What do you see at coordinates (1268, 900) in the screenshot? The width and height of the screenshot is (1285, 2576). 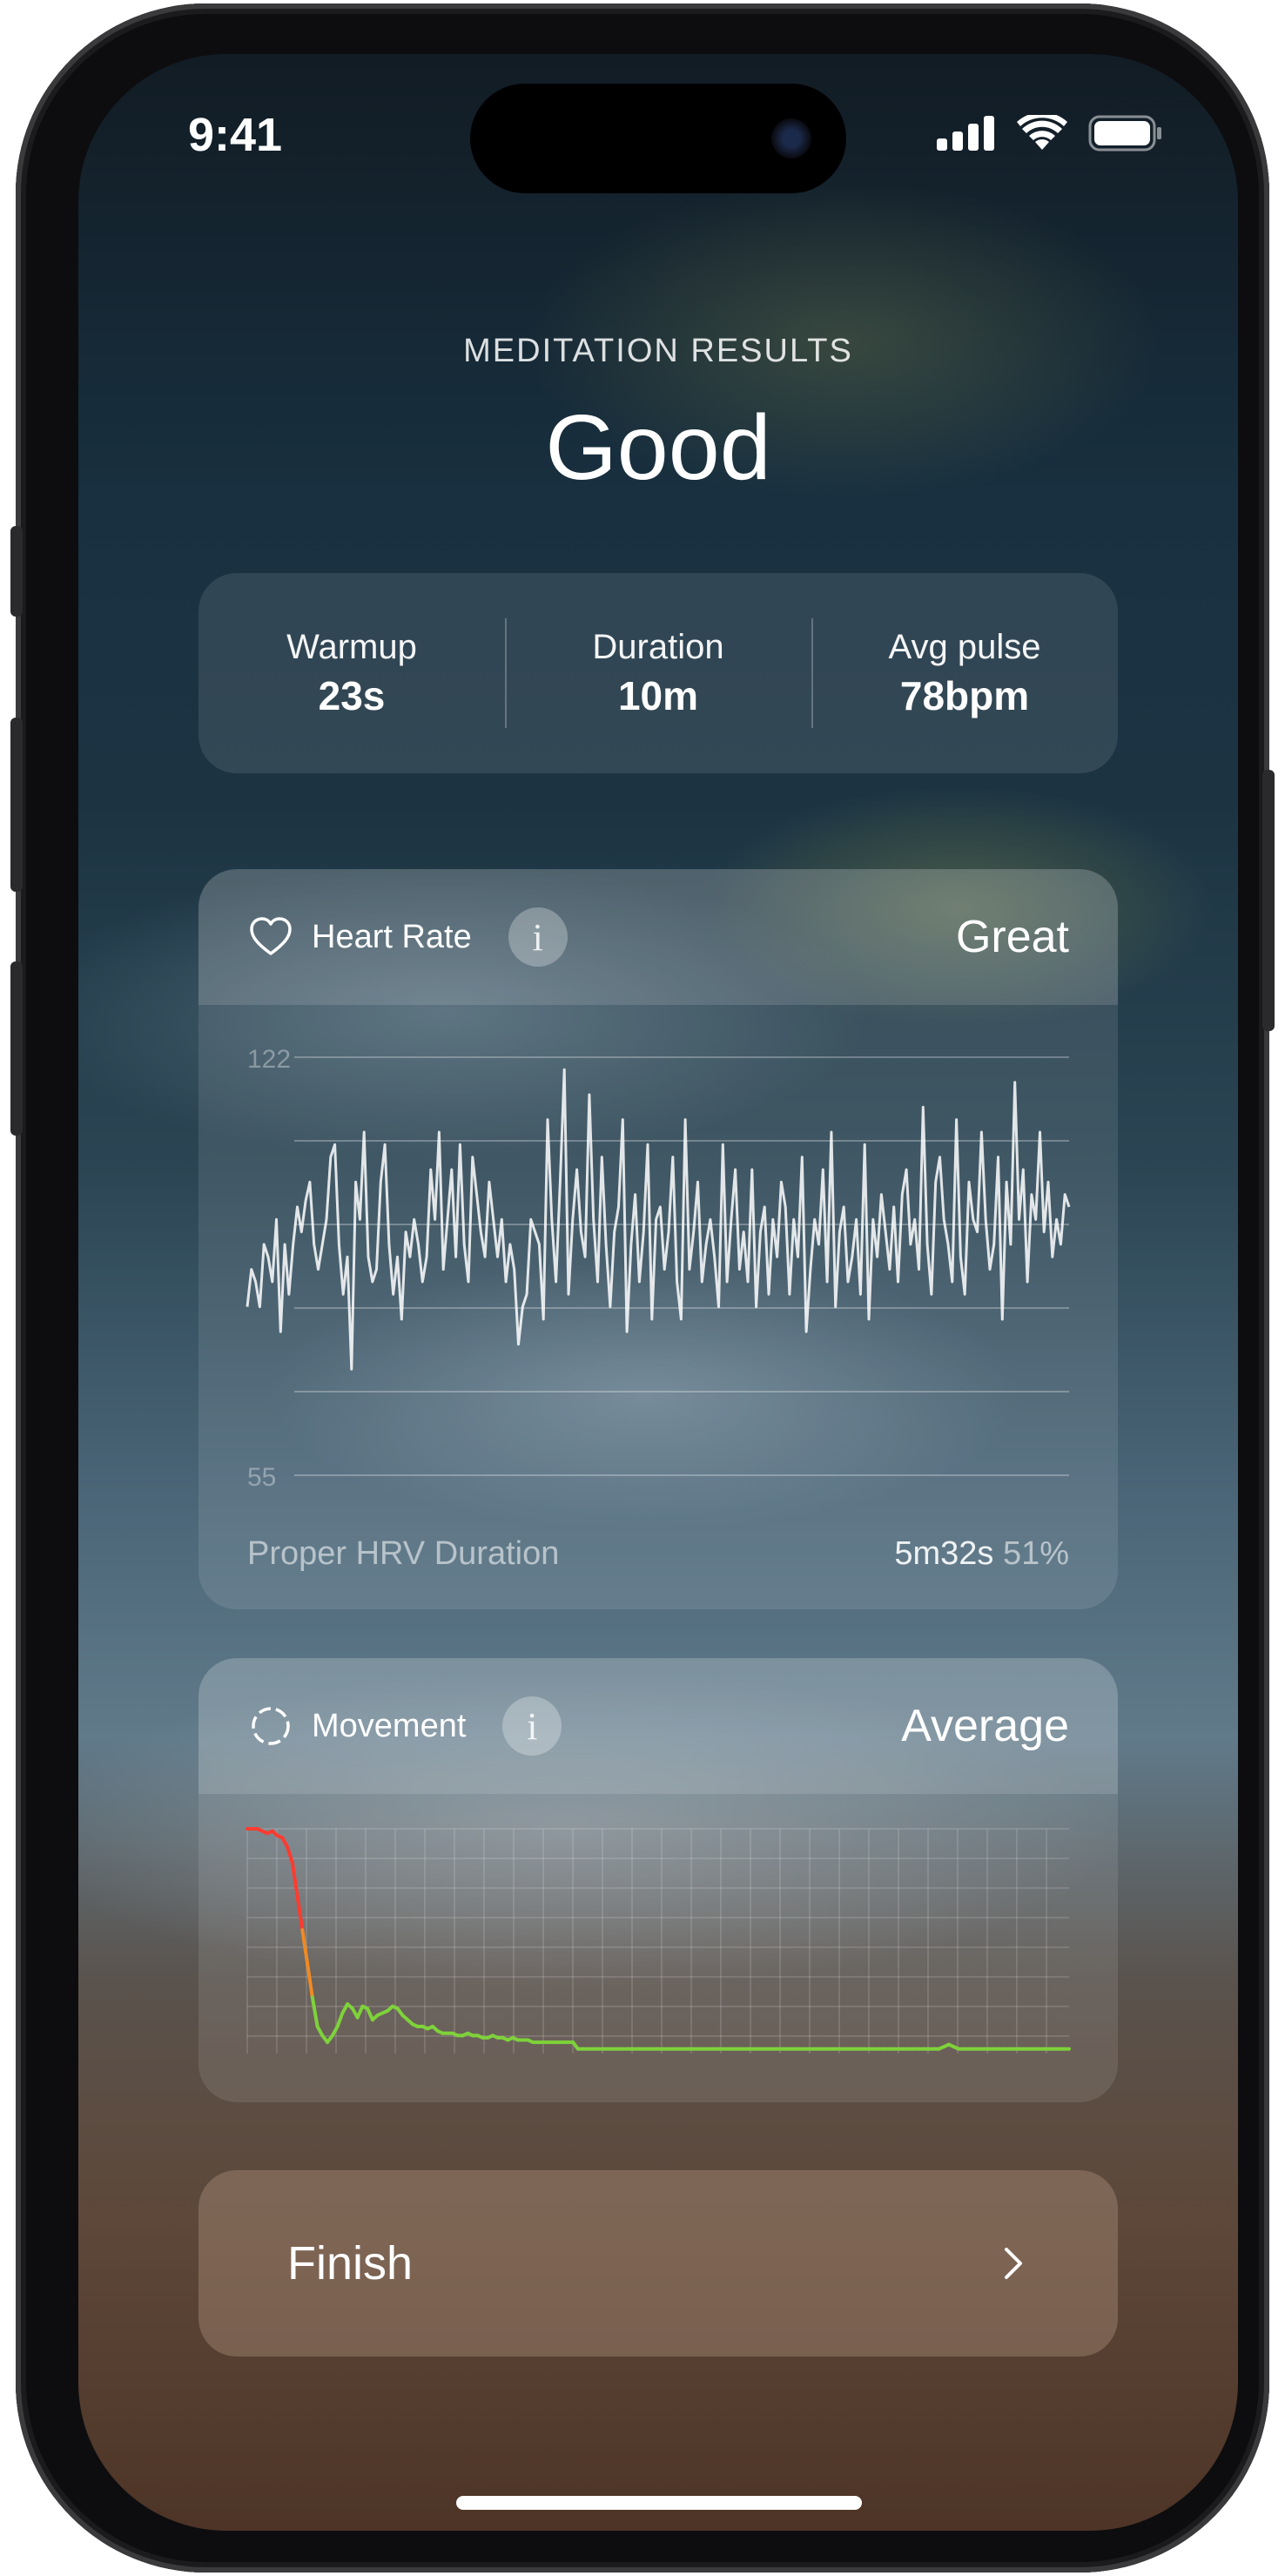 I see `power-button` at bounding box center [1268, 900].